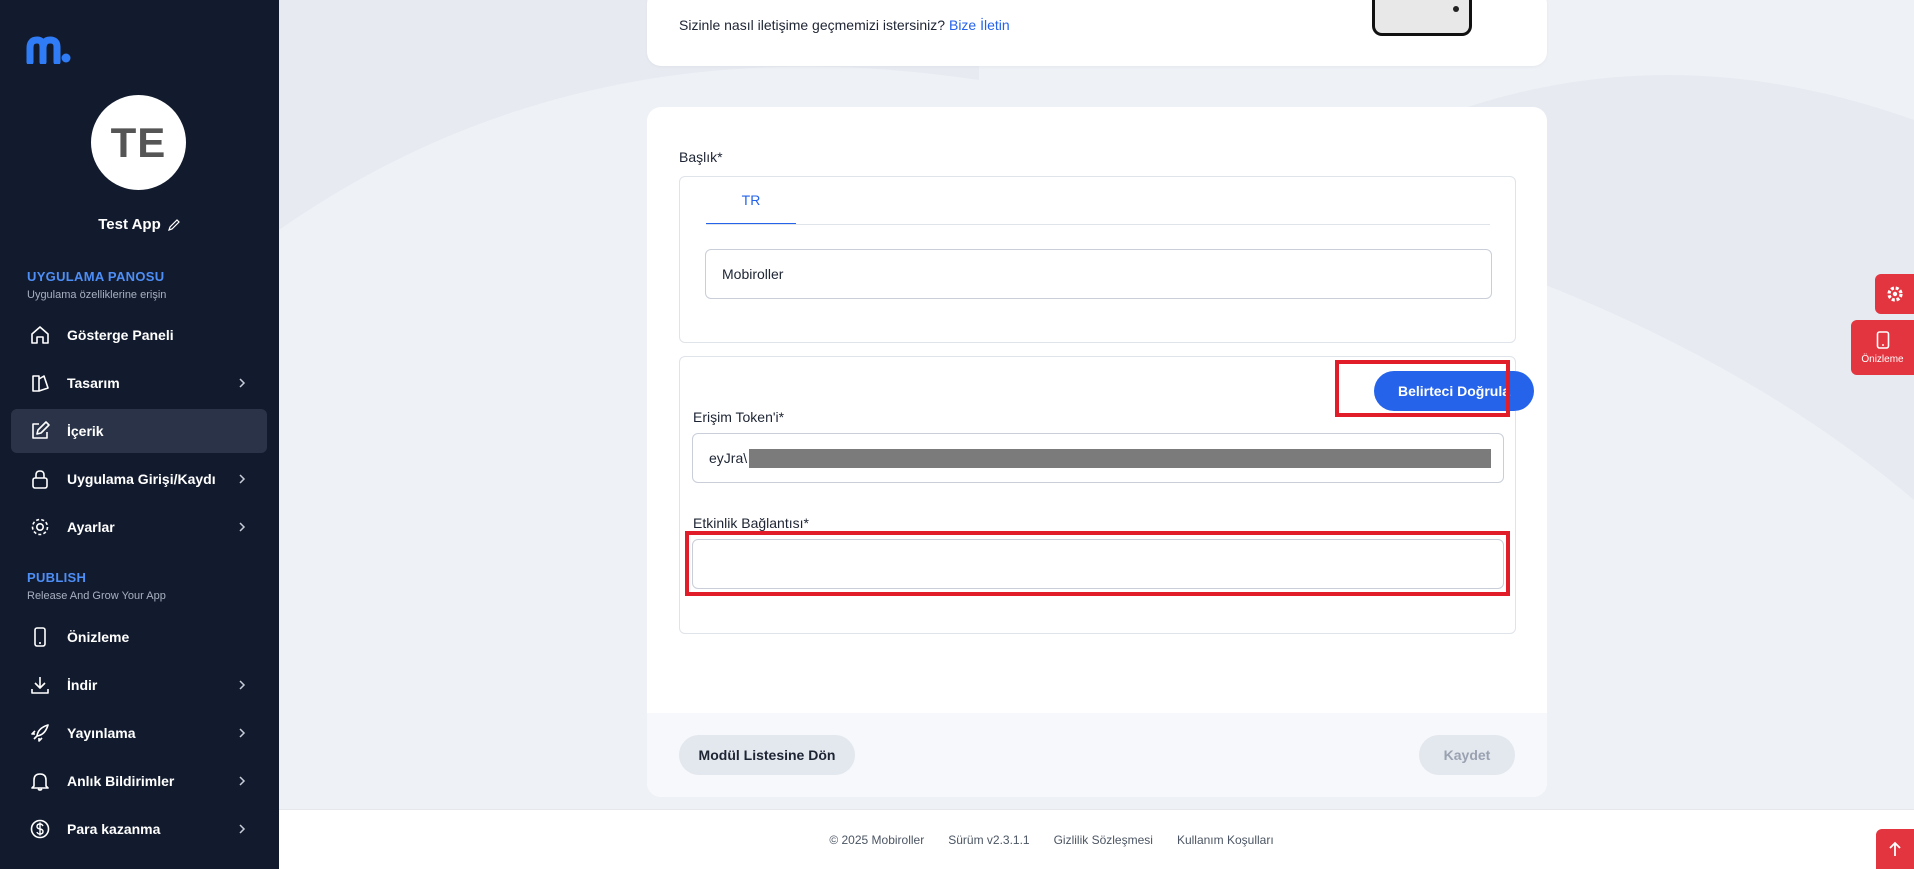  I want to click on settings-widget-button, so click(1894, 294).